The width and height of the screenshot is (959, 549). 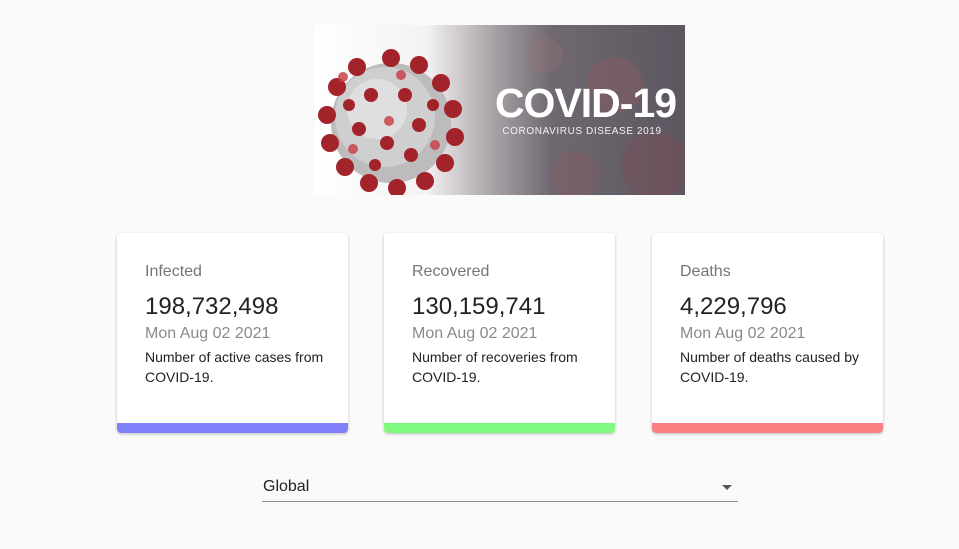 What do you see at coordinates (585, 103) in the screenshot?
I see `banner-title: COVID-19` at bounding box center [585, 103].